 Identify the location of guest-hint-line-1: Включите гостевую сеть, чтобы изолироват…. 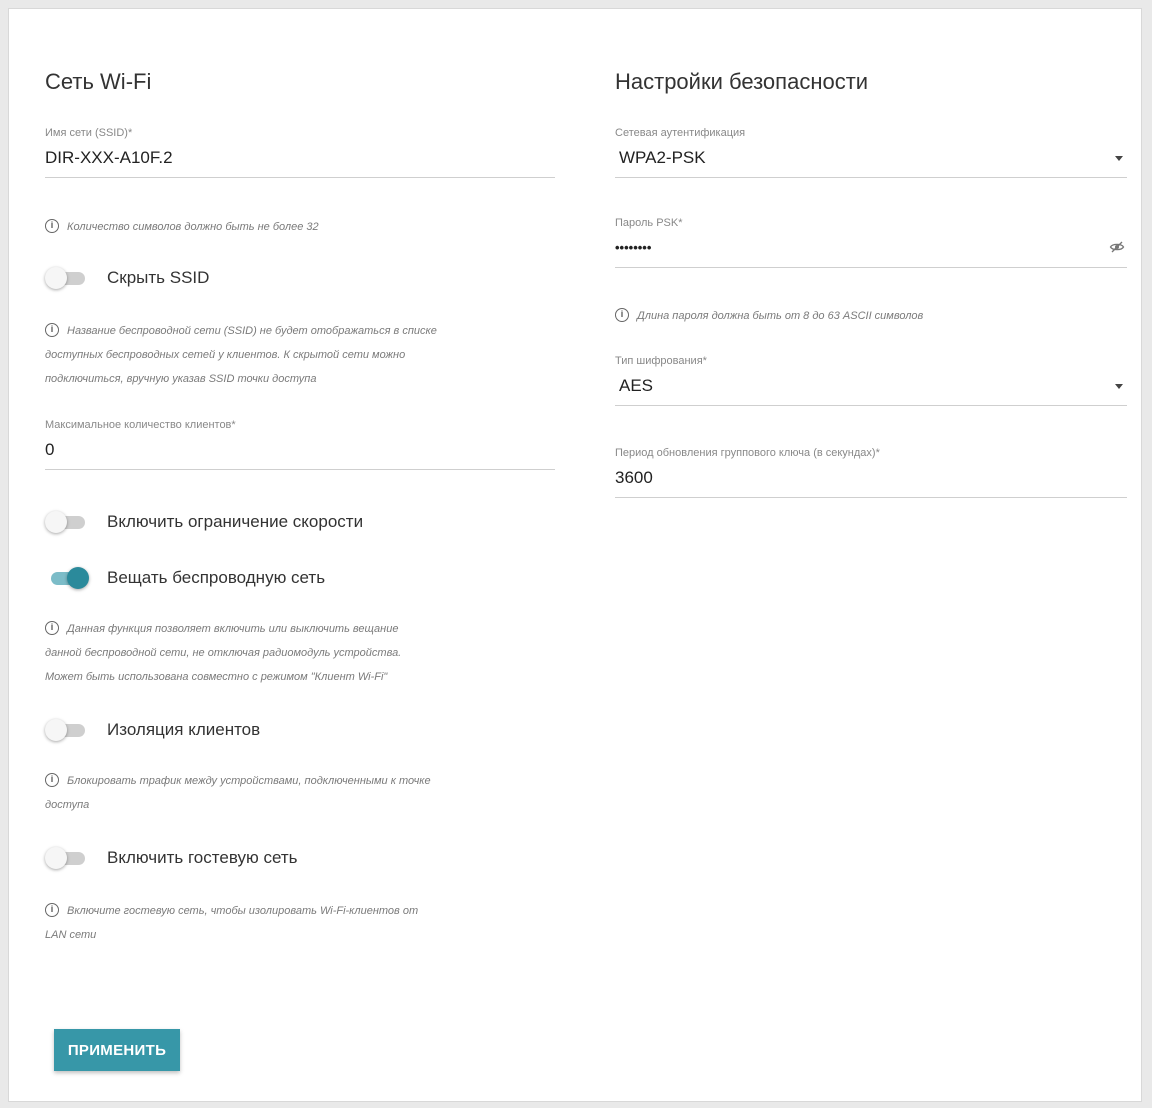
(243, 911).